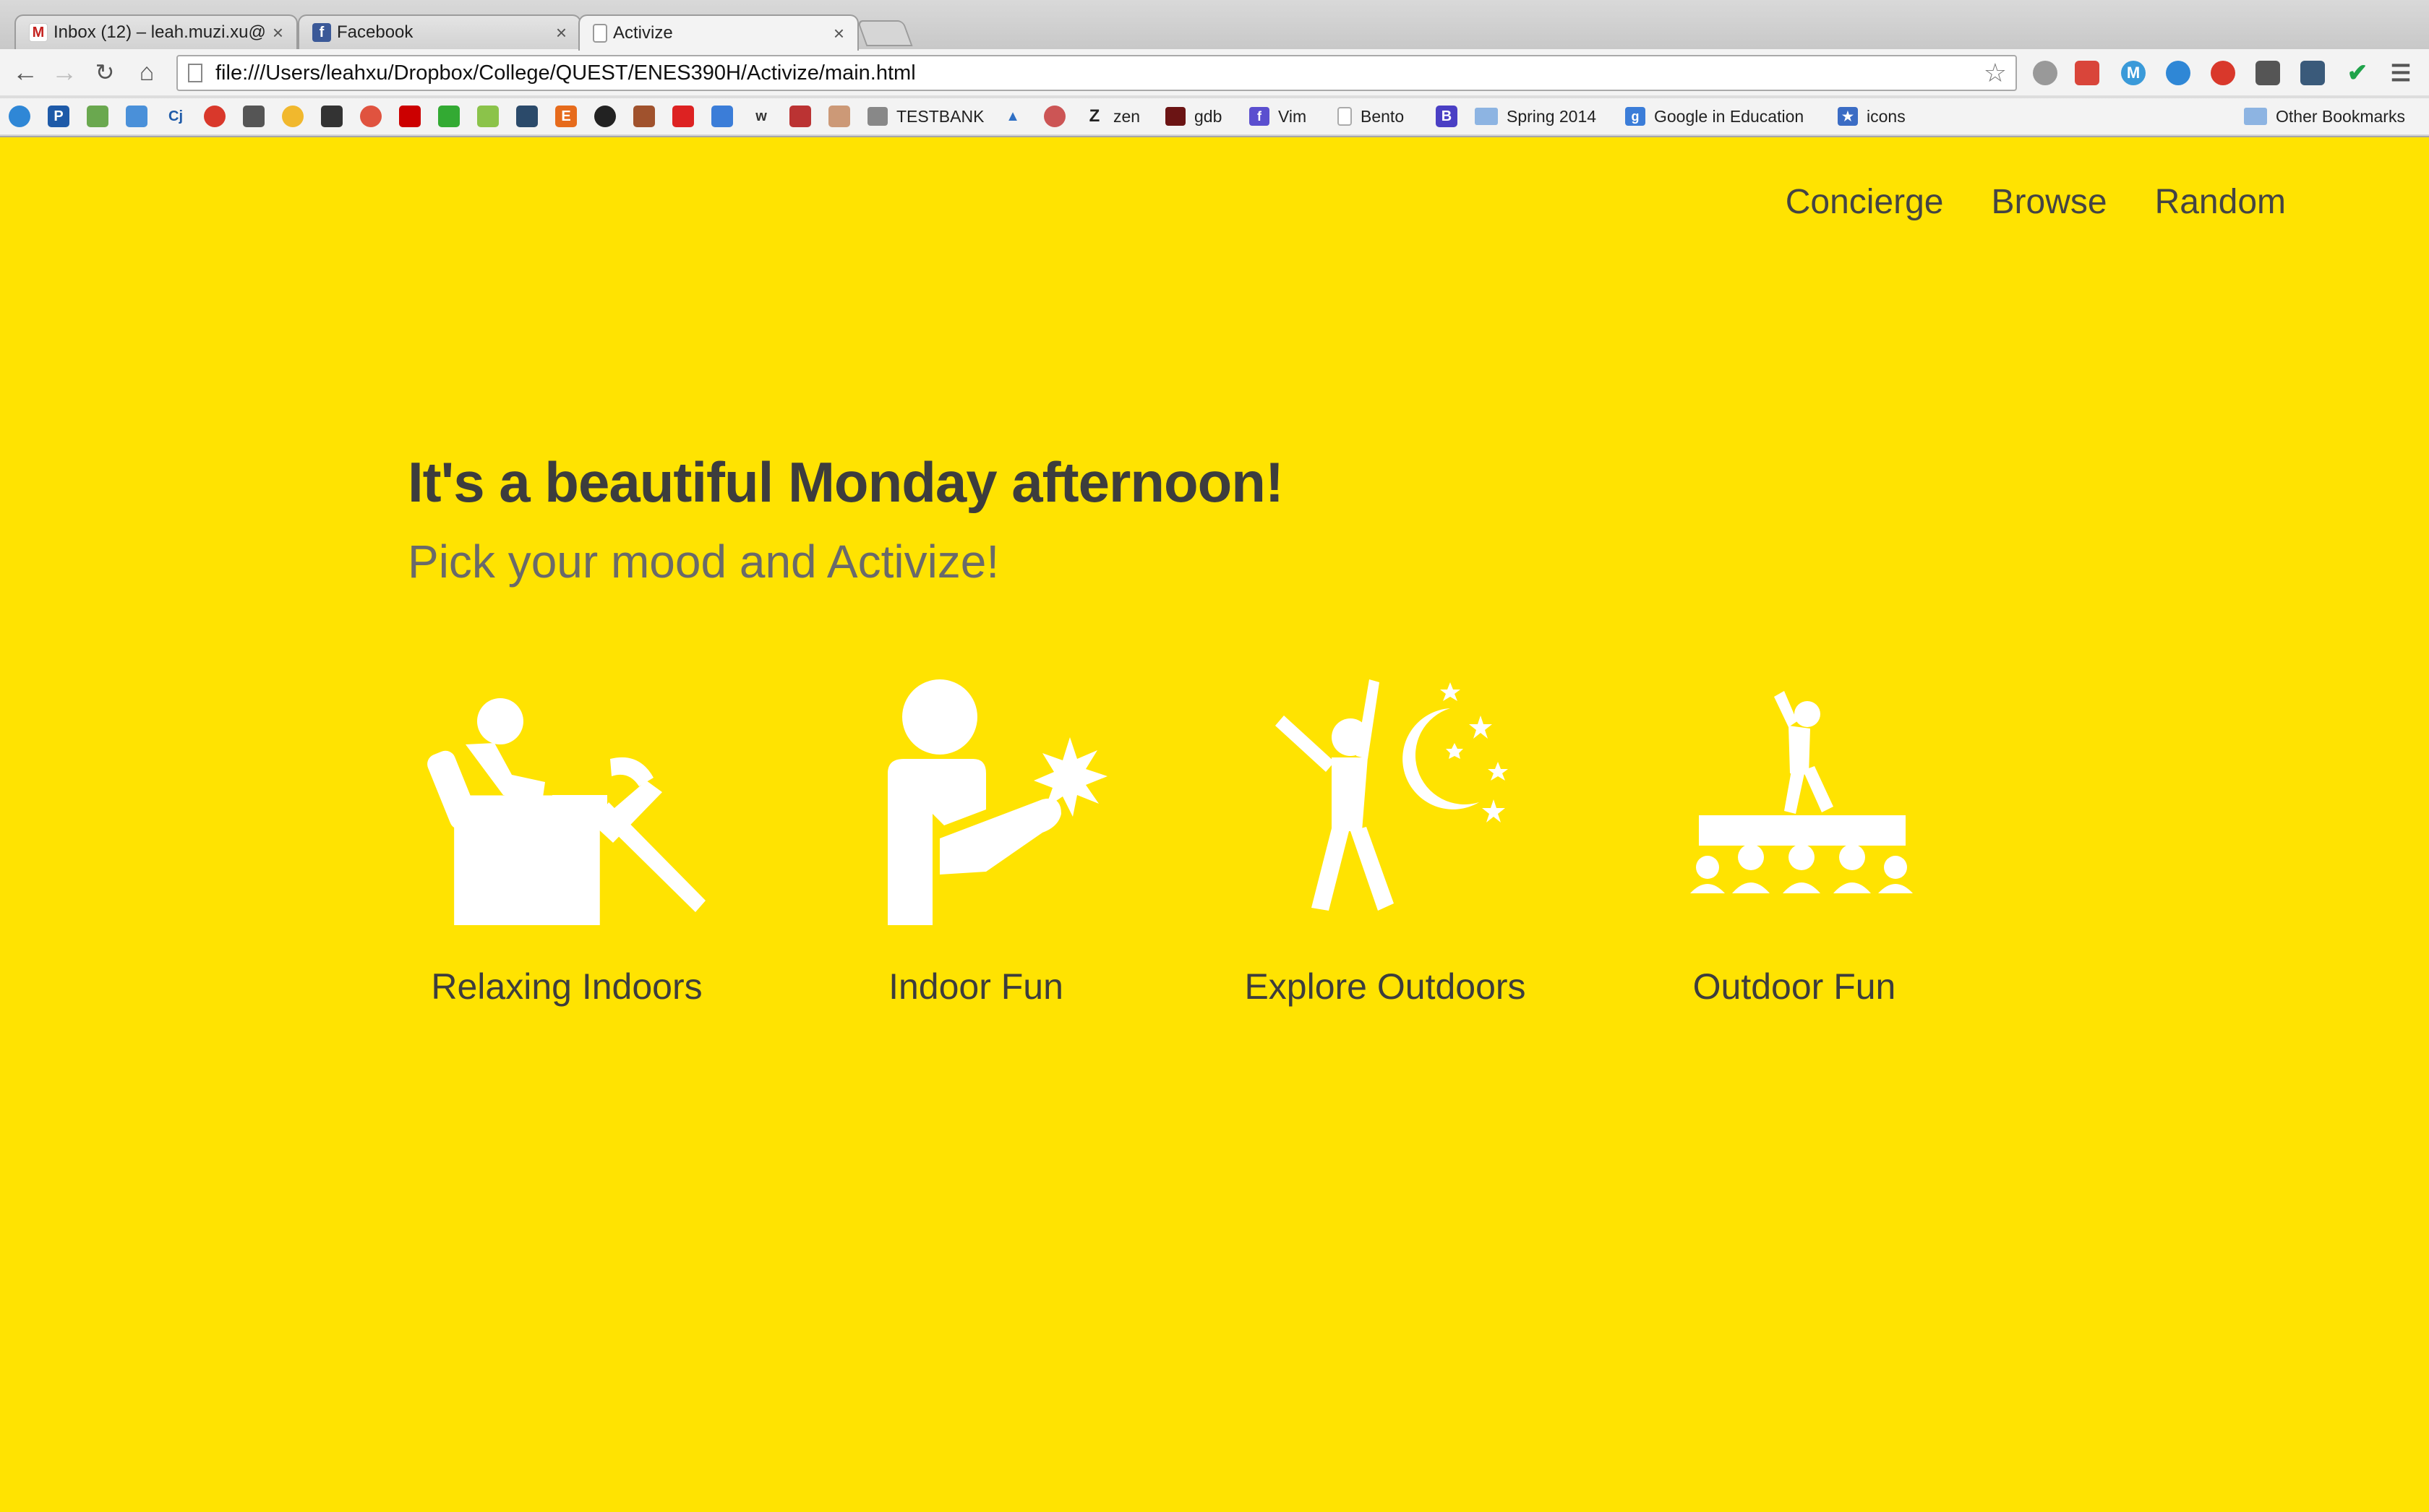 This screenshot has height=1512, width=2429. What do you see at coordinates (846, 482) in the screenshot?
I see `page-title: It's a beautiful Monday afternoon!` at bounding box center [846, 482].